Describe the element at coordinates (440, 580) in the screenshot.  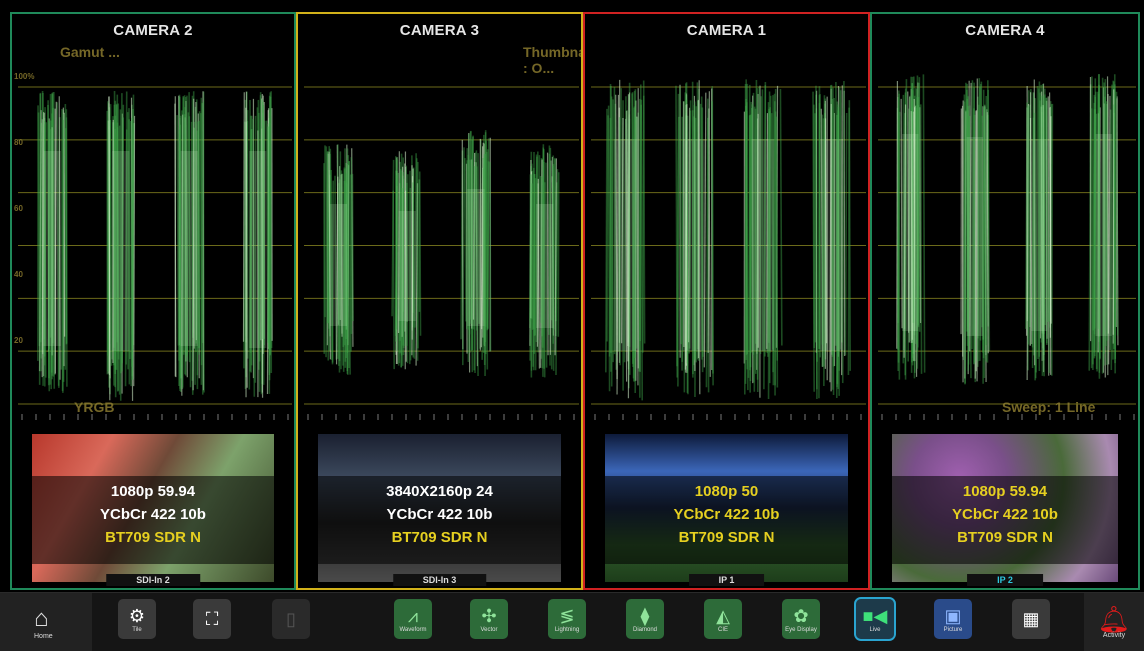
I see `source-label: SDI-In 3` at that location.